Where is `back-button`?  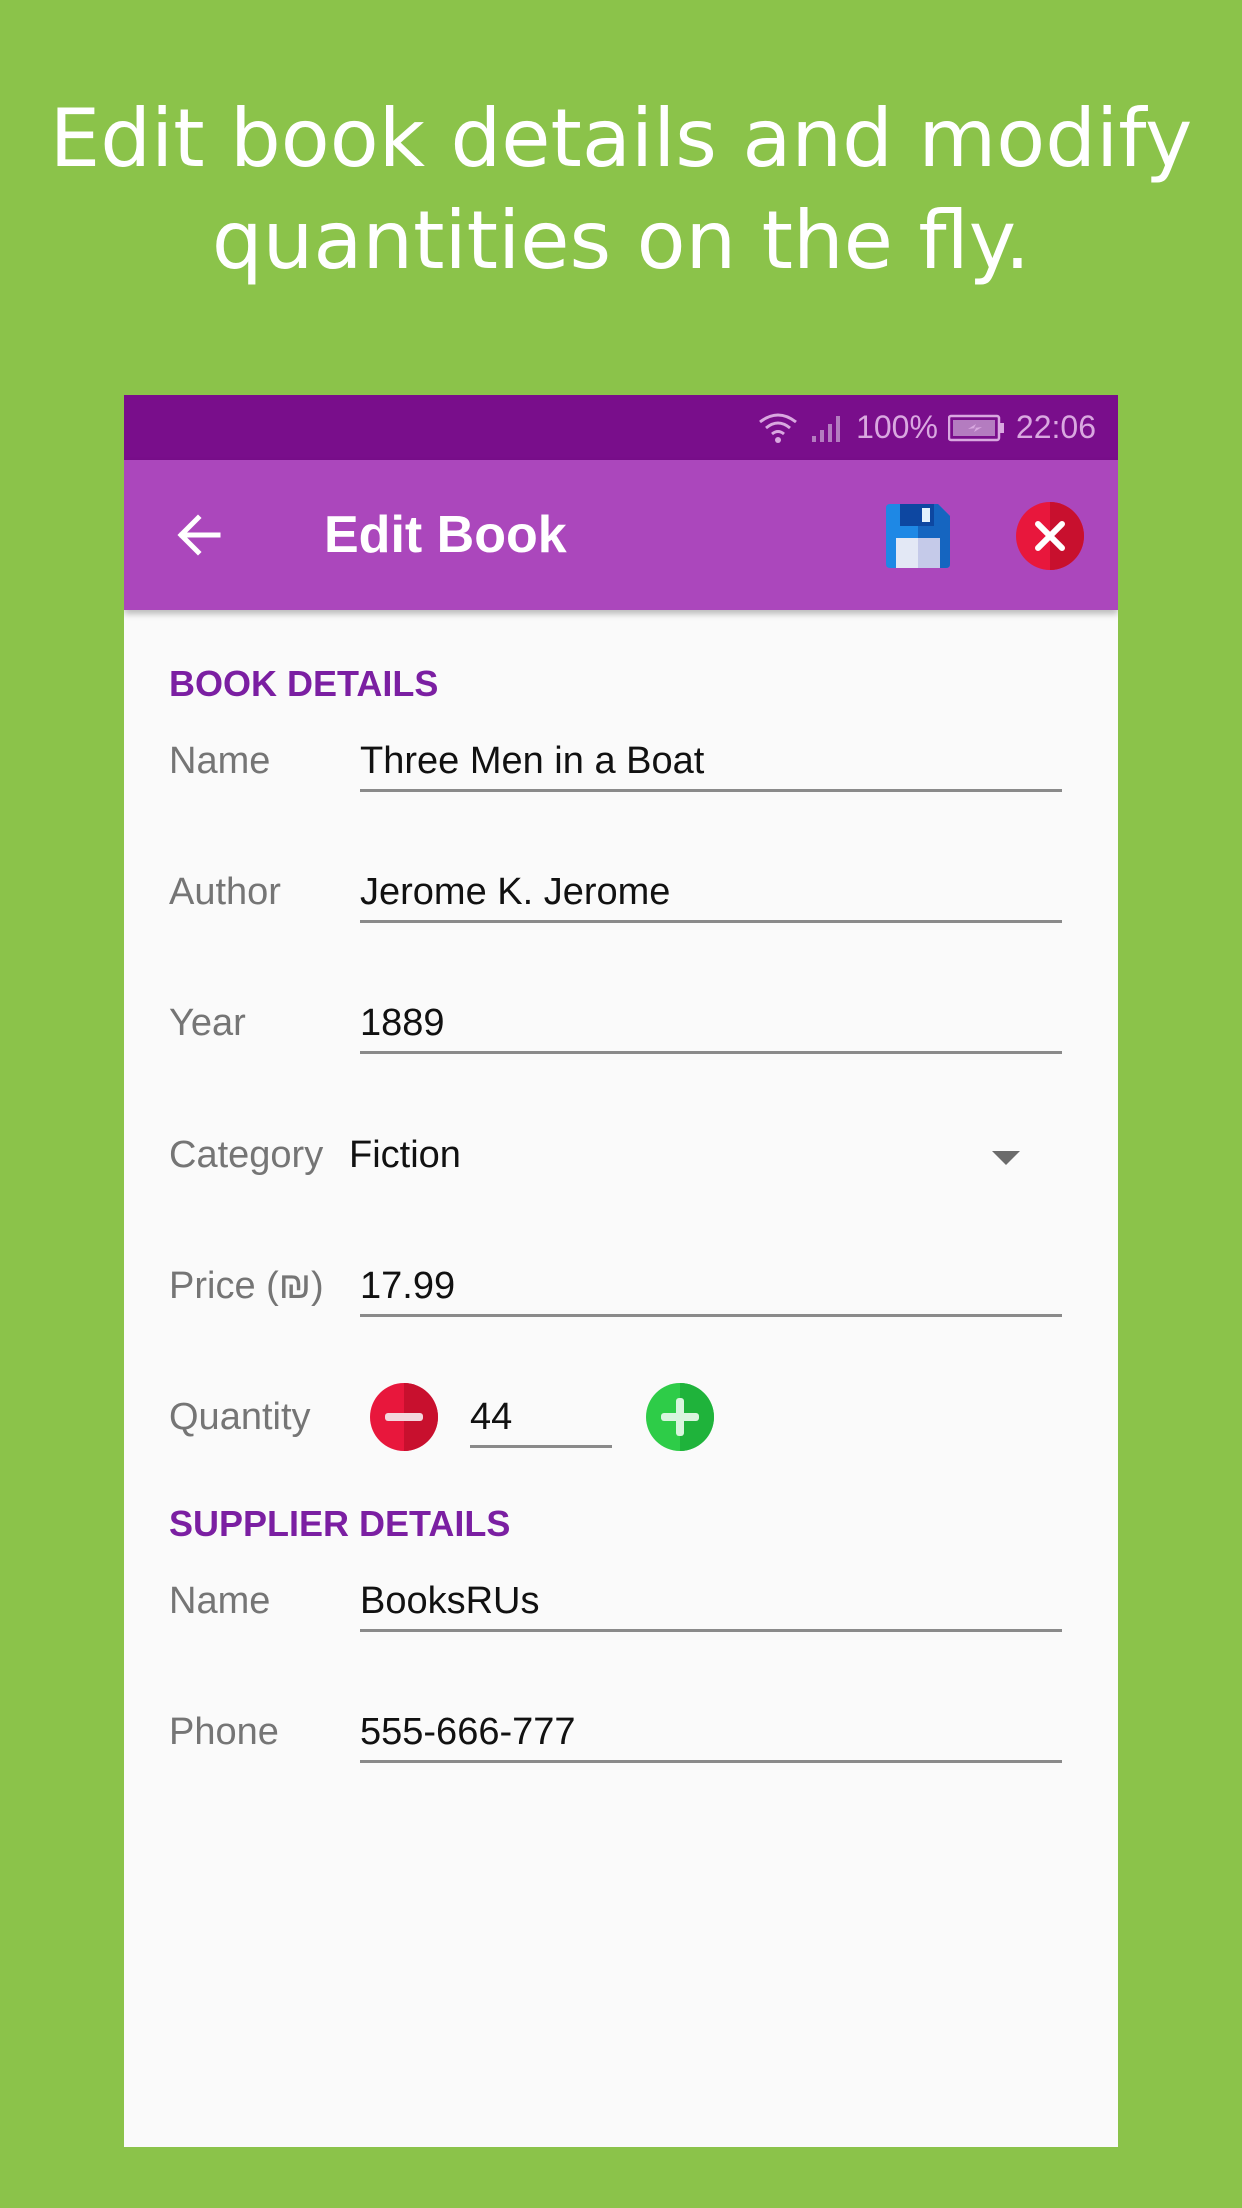
back-button is located at coordinates (199, 535).